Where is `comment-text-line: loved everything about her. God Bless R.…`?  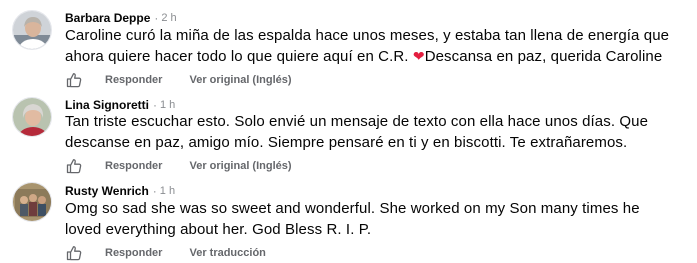 comment-text-line: loved everything about her. God Bless R.… is located at coordinates (218, 229).